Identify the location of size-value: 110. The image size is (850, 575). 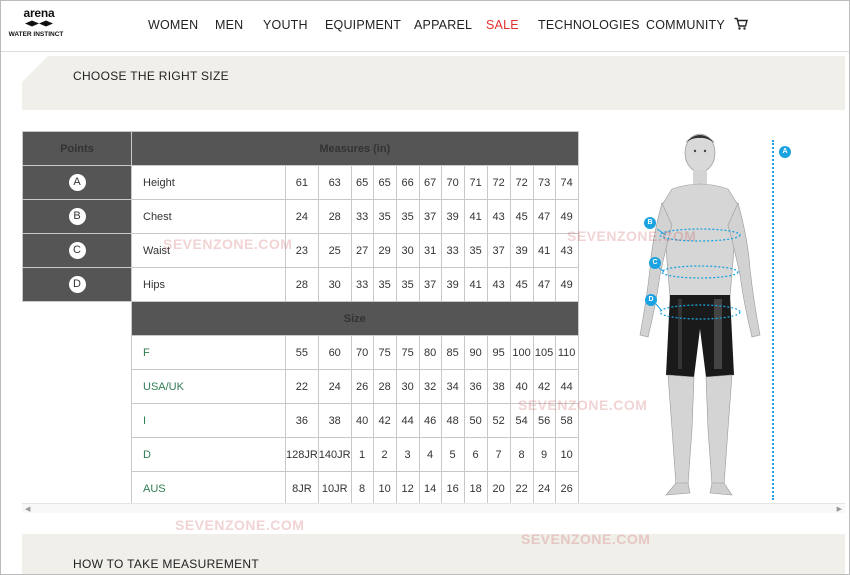
(566, 352).